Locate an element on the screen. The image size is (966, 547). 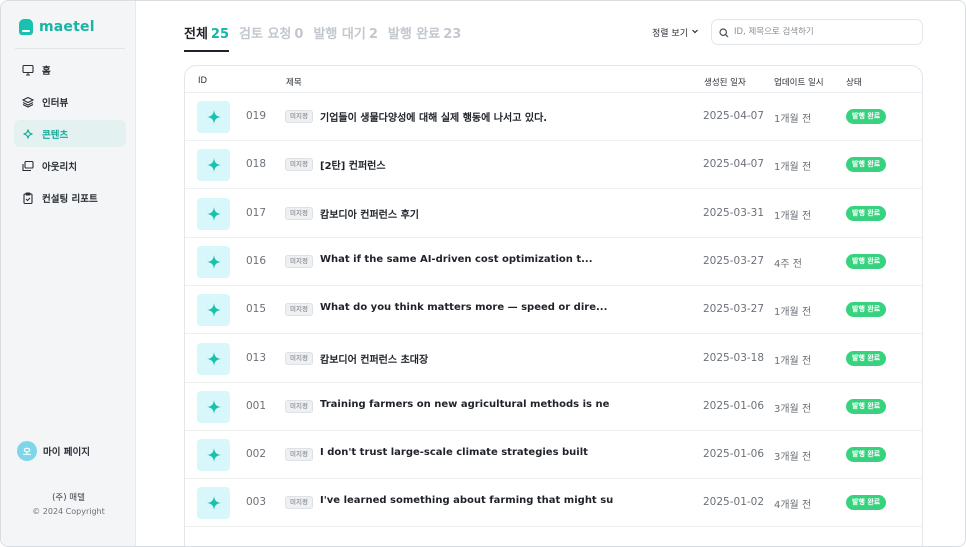
cell-created-date: 2025-01-06 is located at coordinates (734, 405).